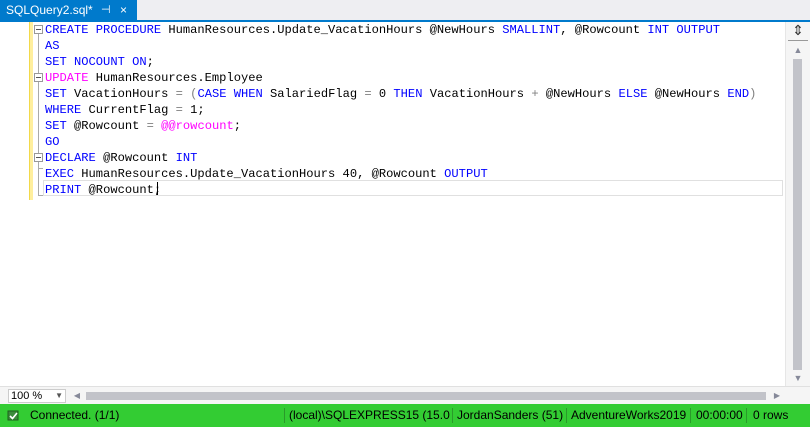  Describe the element at coordinates (604, 30) in the screenshot. I see `code-token: , @Rowcount` at that location.